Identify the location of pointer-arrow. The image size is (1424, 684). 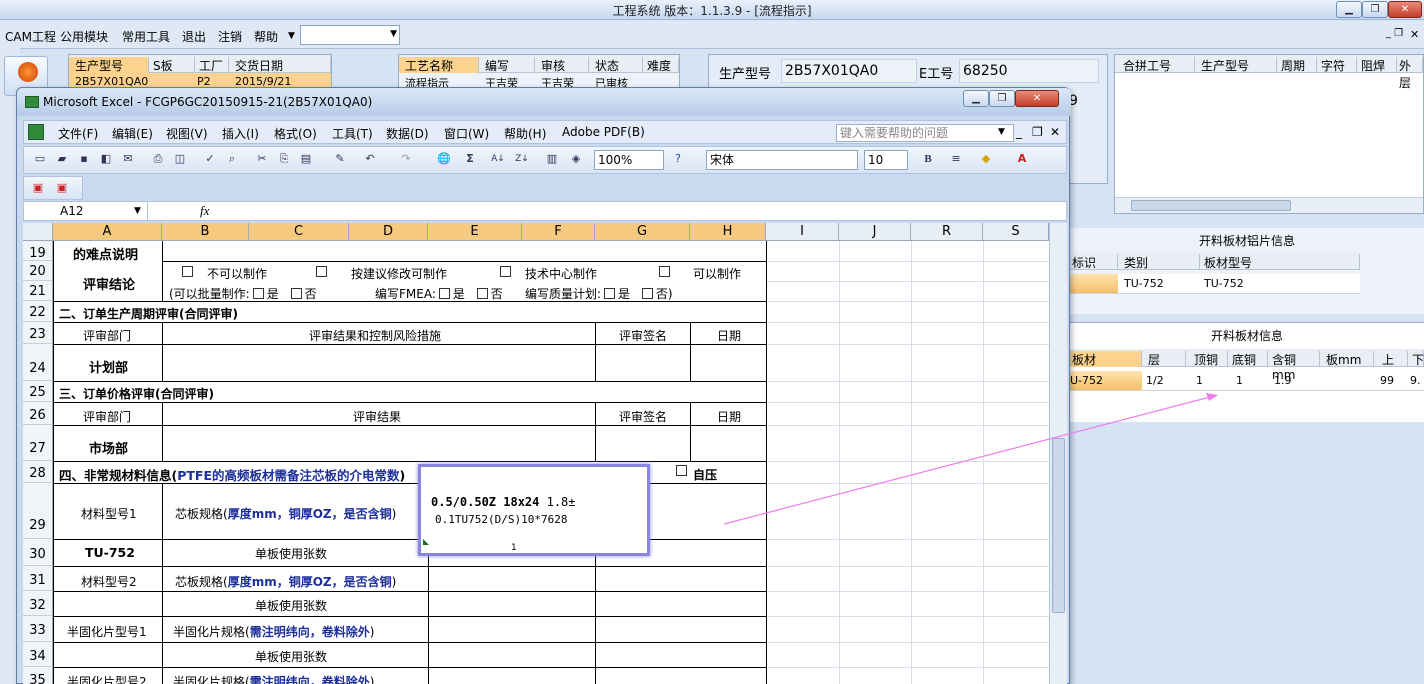
(970, 459).